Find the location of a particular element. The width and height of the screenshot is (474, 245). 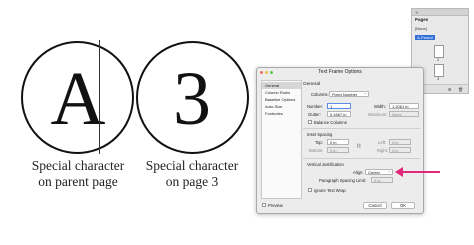

align-label: Align: is located at coordinates (358, 172).